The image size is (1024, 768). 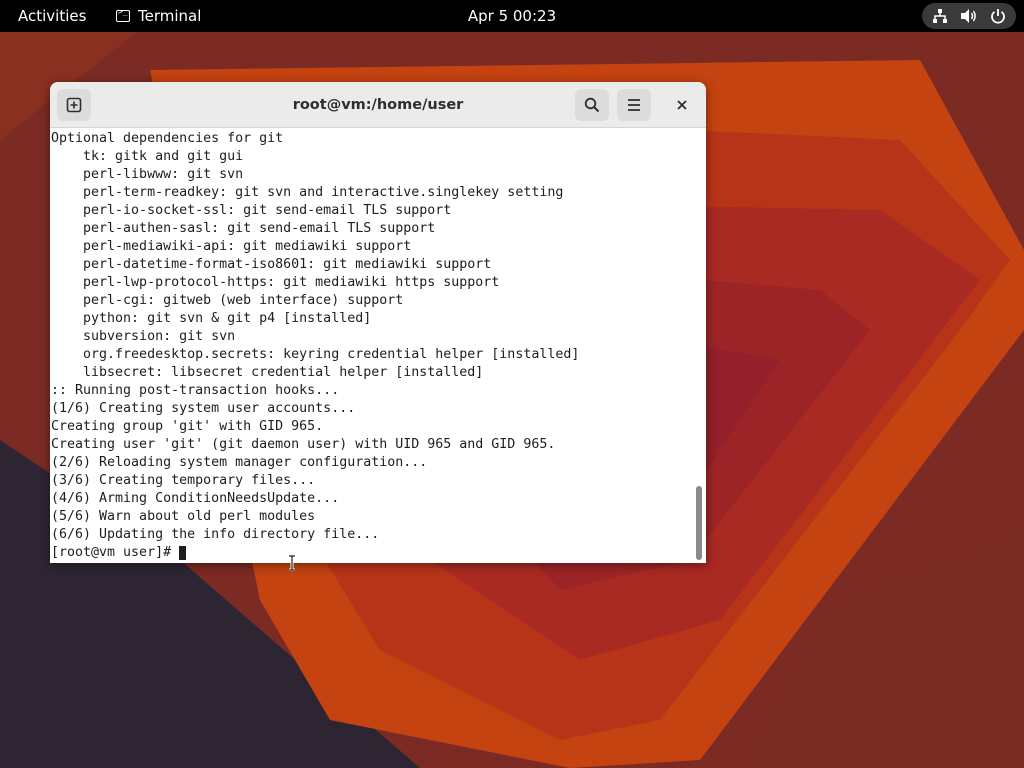 I want to click on new-tab-icon, so click(x=74, y=105).